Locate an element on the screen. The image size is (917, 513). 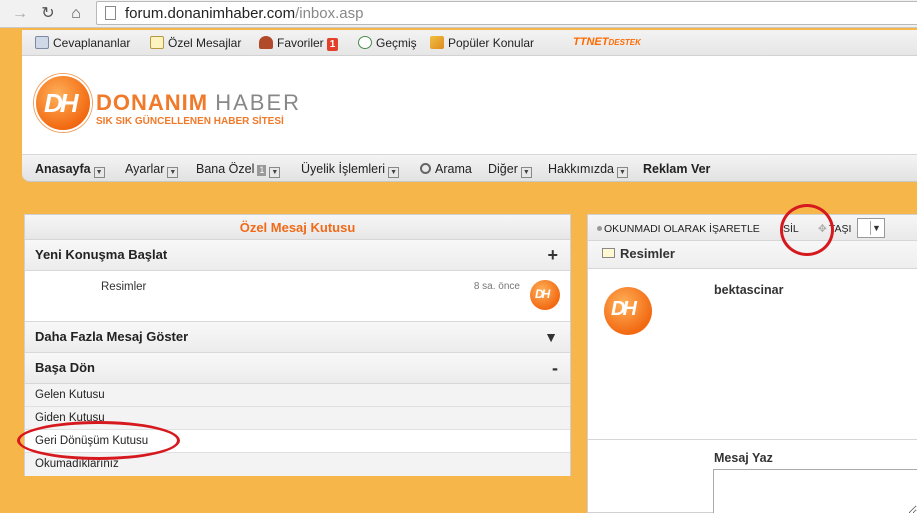
message-list-item: Resimler 8 sa. önce DH is located at coordinates (297, 296).